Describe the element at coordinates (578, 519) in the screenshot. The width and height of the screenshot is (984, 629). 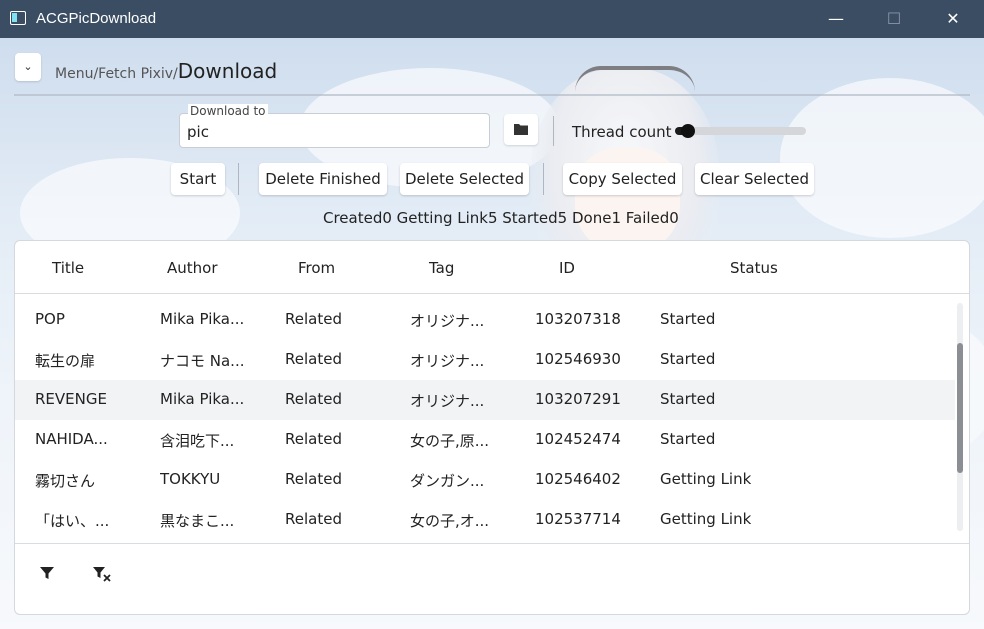
I see `cell-id: 102537714` at that location.